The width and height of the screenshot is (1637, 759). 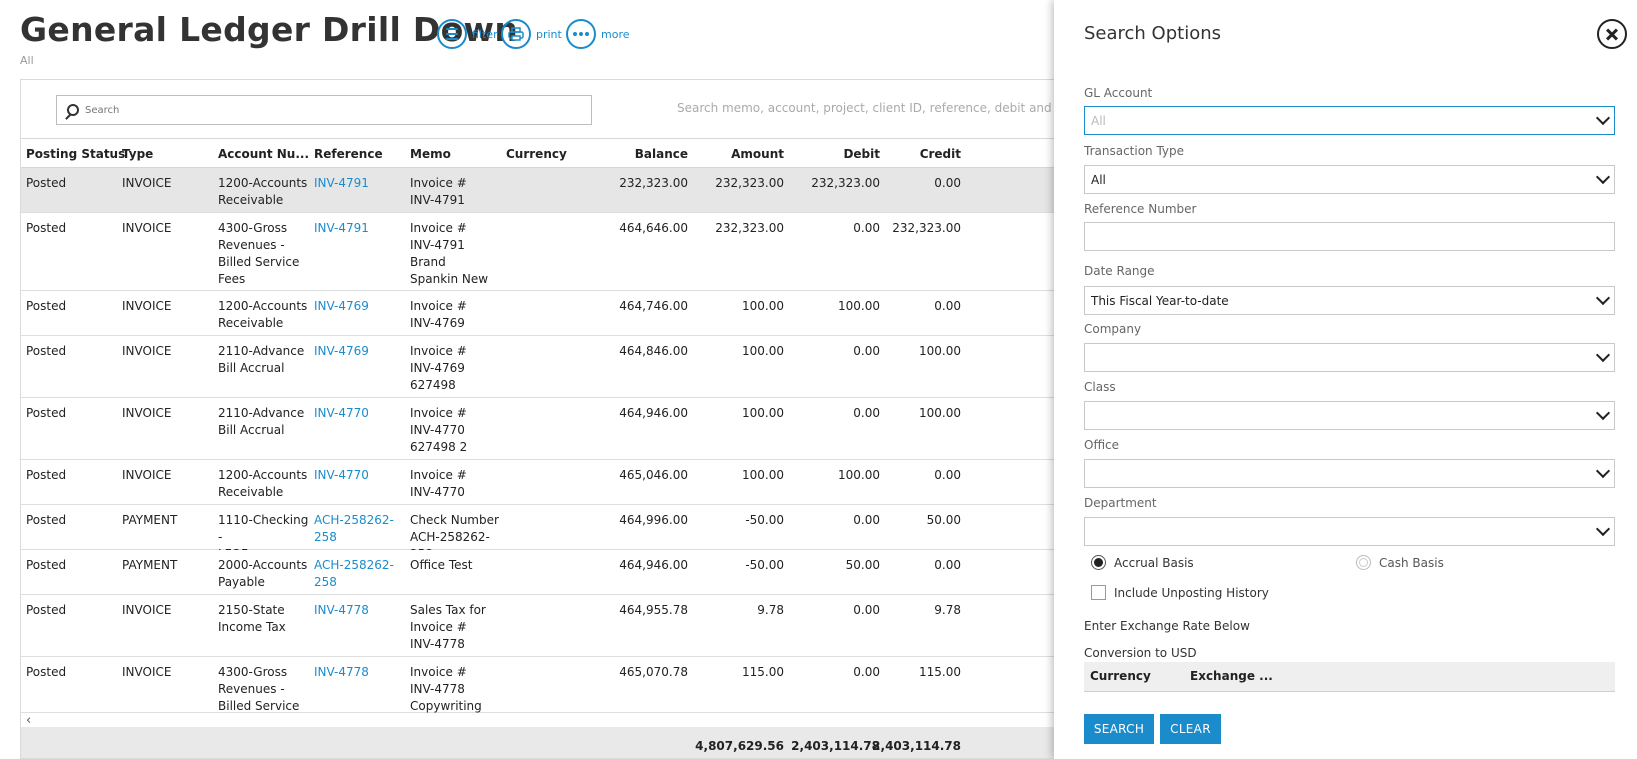 What do you see at coordinates (598, 34) in the screenshot?
I see `more-button: more` at bounding box center [598, 34].